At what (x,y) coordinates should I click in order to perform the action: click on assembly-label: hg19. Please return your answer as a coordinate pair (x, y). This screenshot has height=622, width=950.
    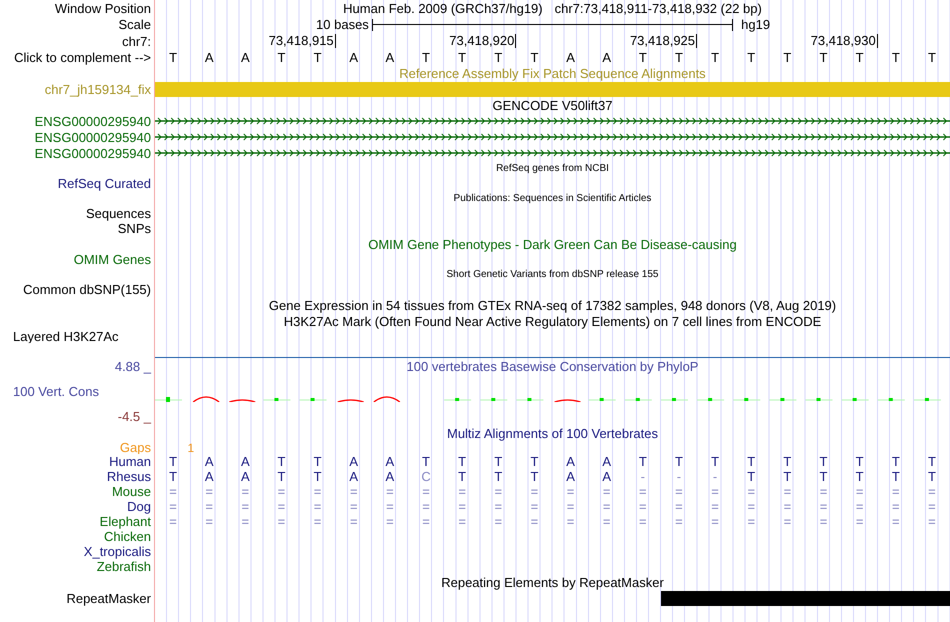
    Looking at the image, I should click on (755, 24).